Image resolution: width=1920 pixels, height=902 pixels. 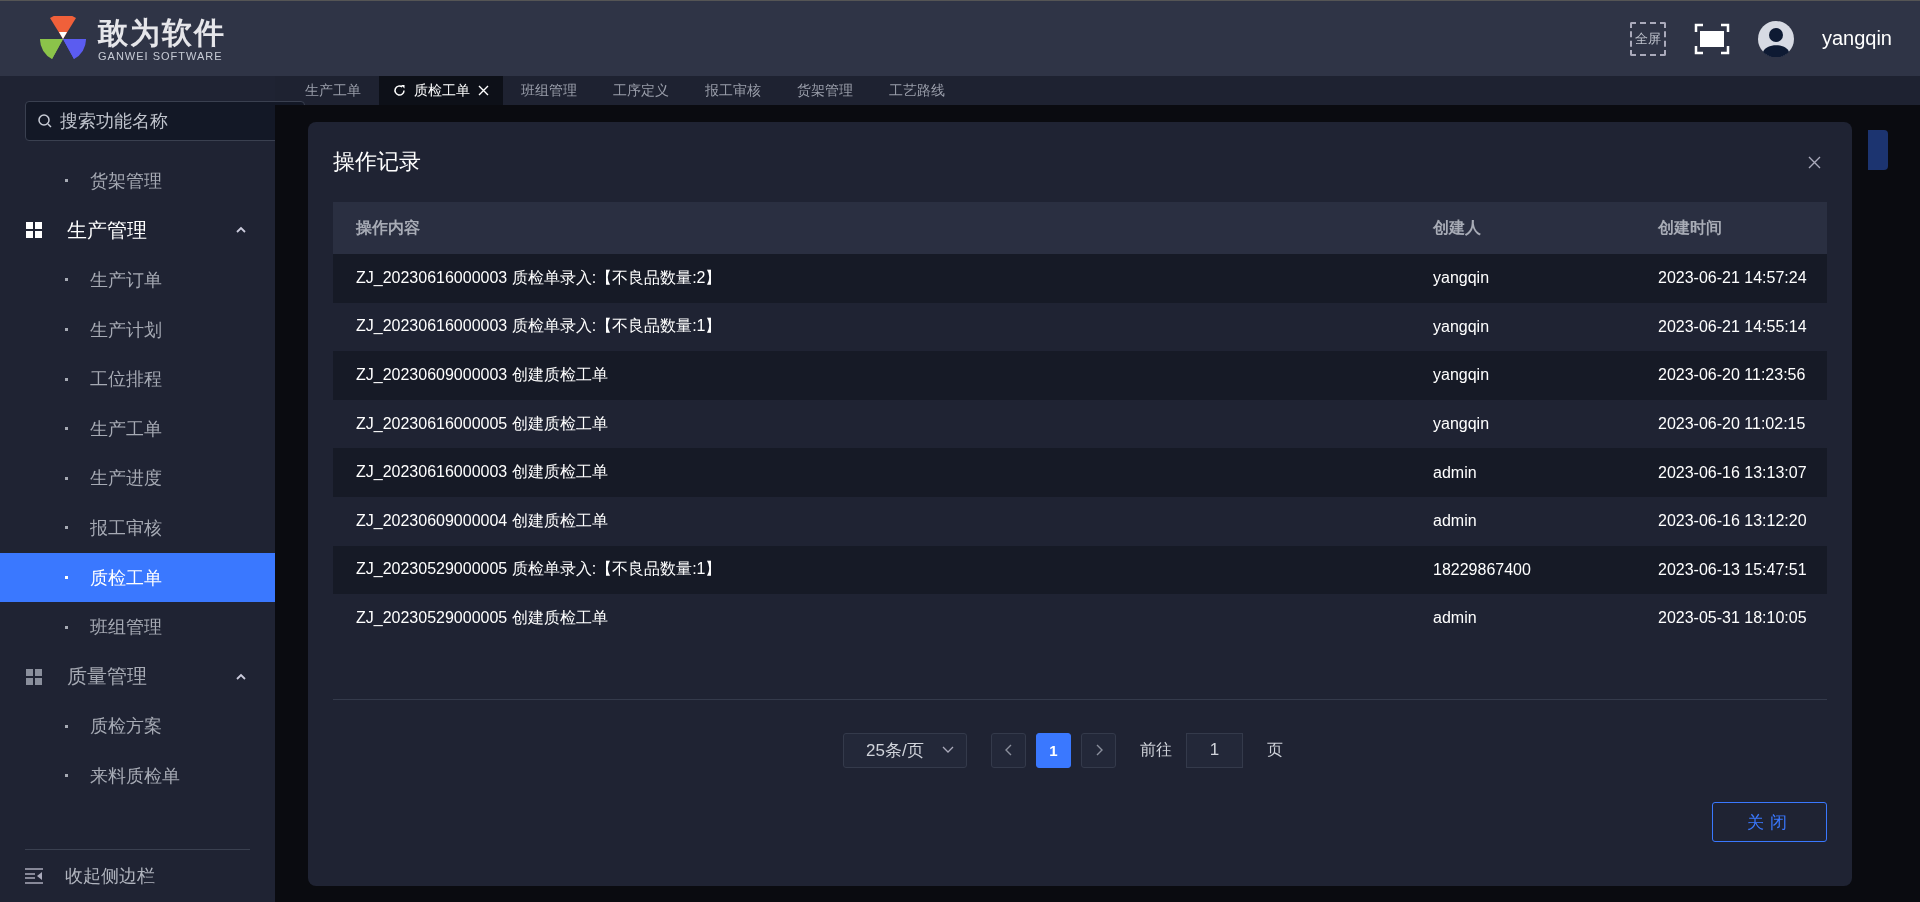 I want to click on table-cell-text: 2023-06-21 14:57:24, so click(x=1733, y=278).